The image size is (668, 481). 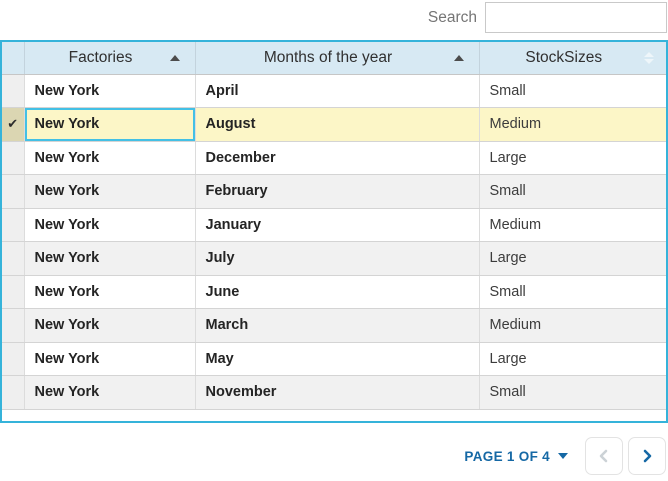 I want to click on column-header-months-of-the-year: Months of the year, so click(x=337, y=58).